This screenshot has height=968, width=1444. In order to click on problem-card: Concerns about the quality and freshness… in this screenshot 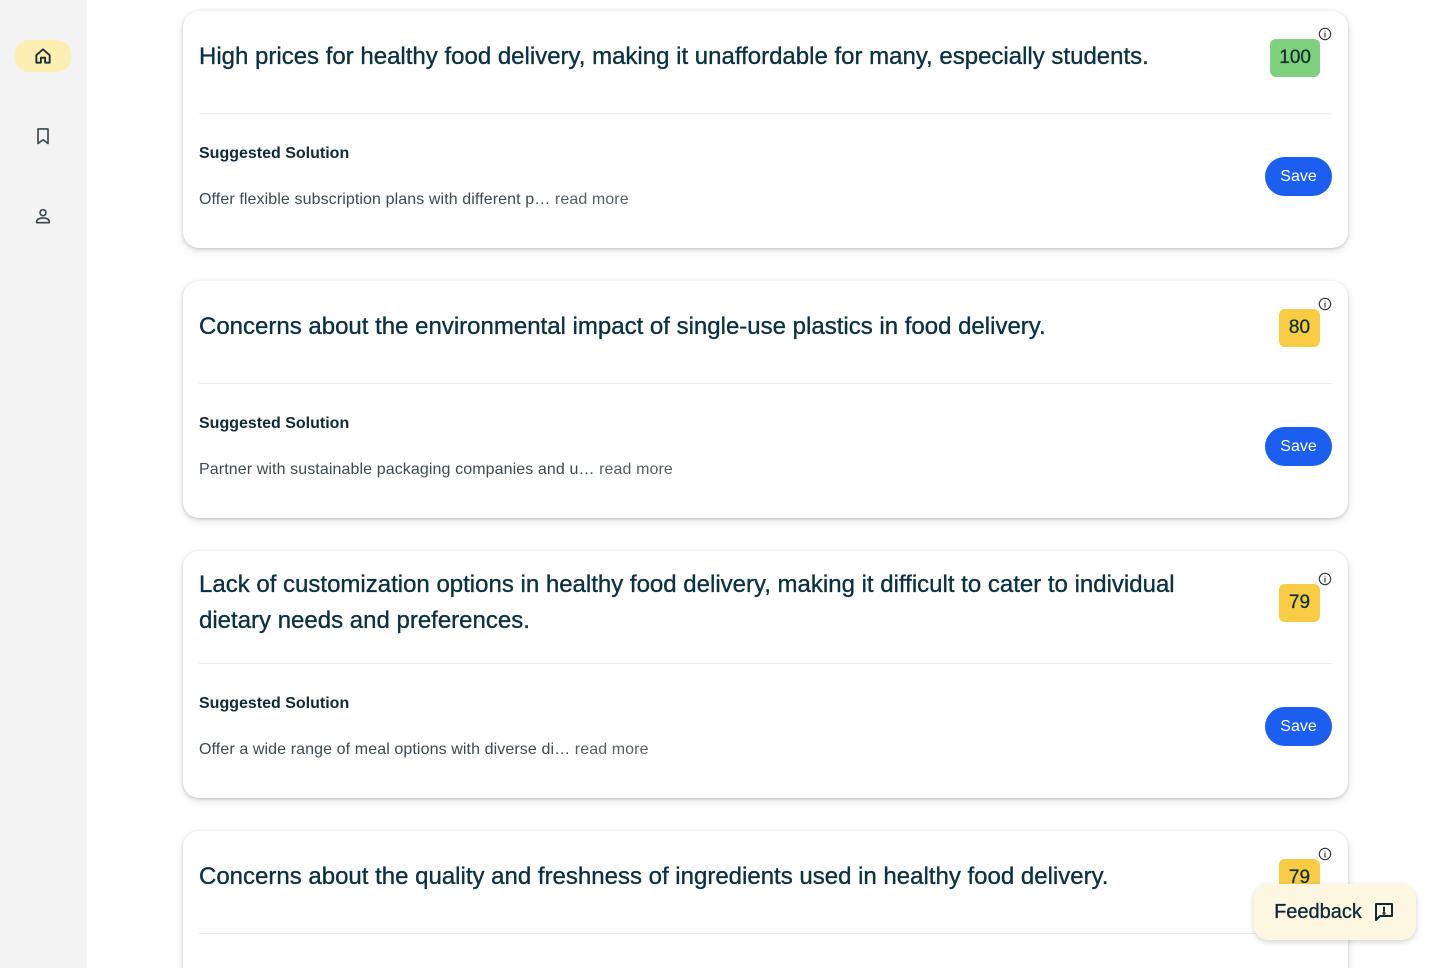, I will do `click(765, 899)`.